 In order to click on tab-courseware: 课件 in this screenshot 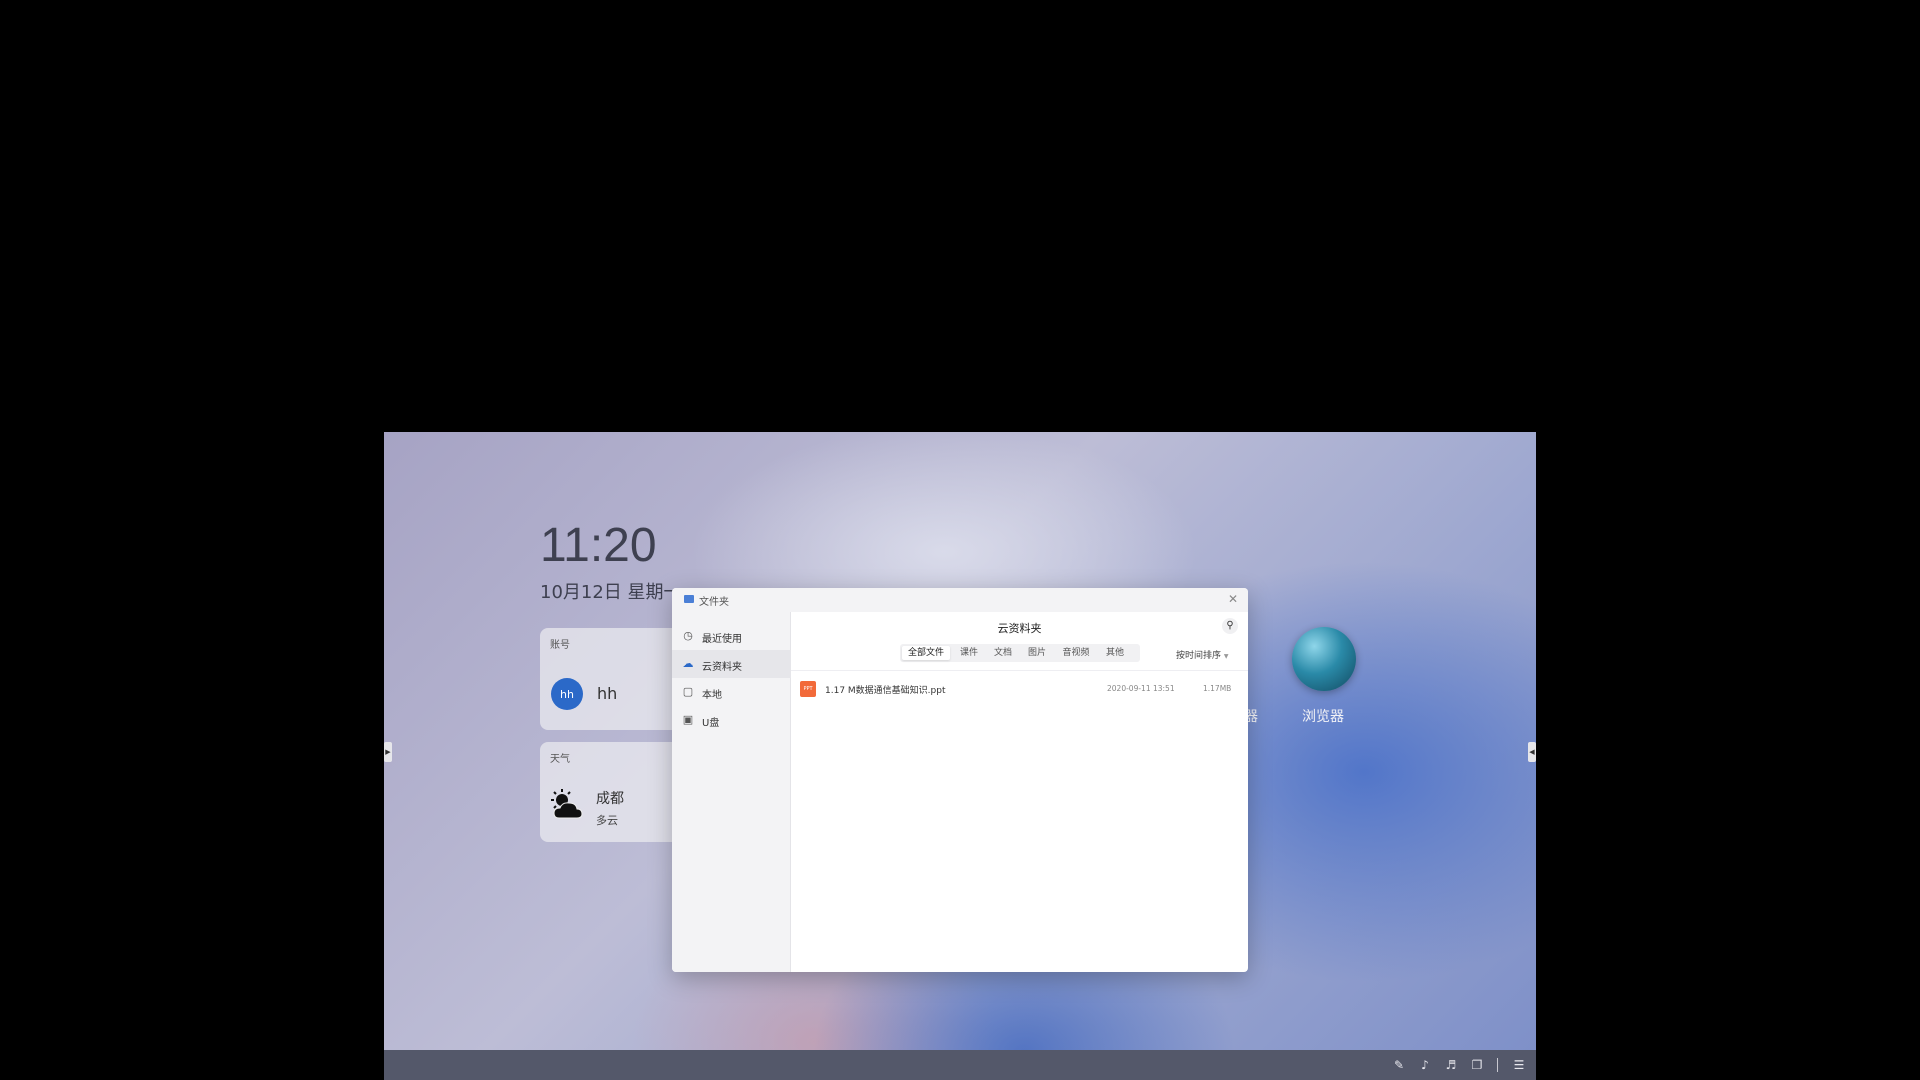, I will do `click(969, 653)`.